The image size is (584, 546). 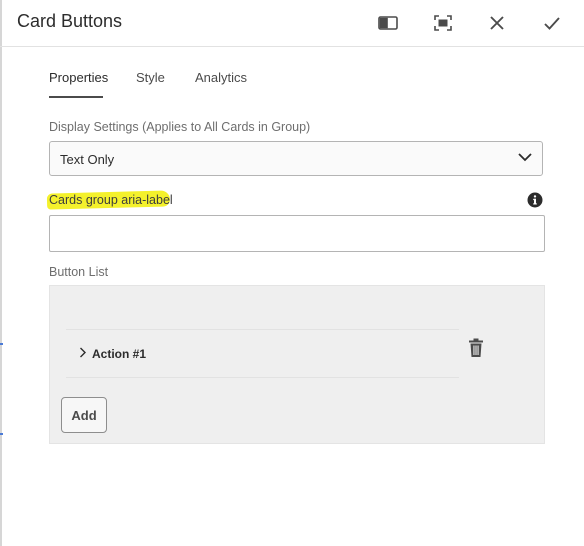 I want to click on close-icon, so click(x=497, y=23).